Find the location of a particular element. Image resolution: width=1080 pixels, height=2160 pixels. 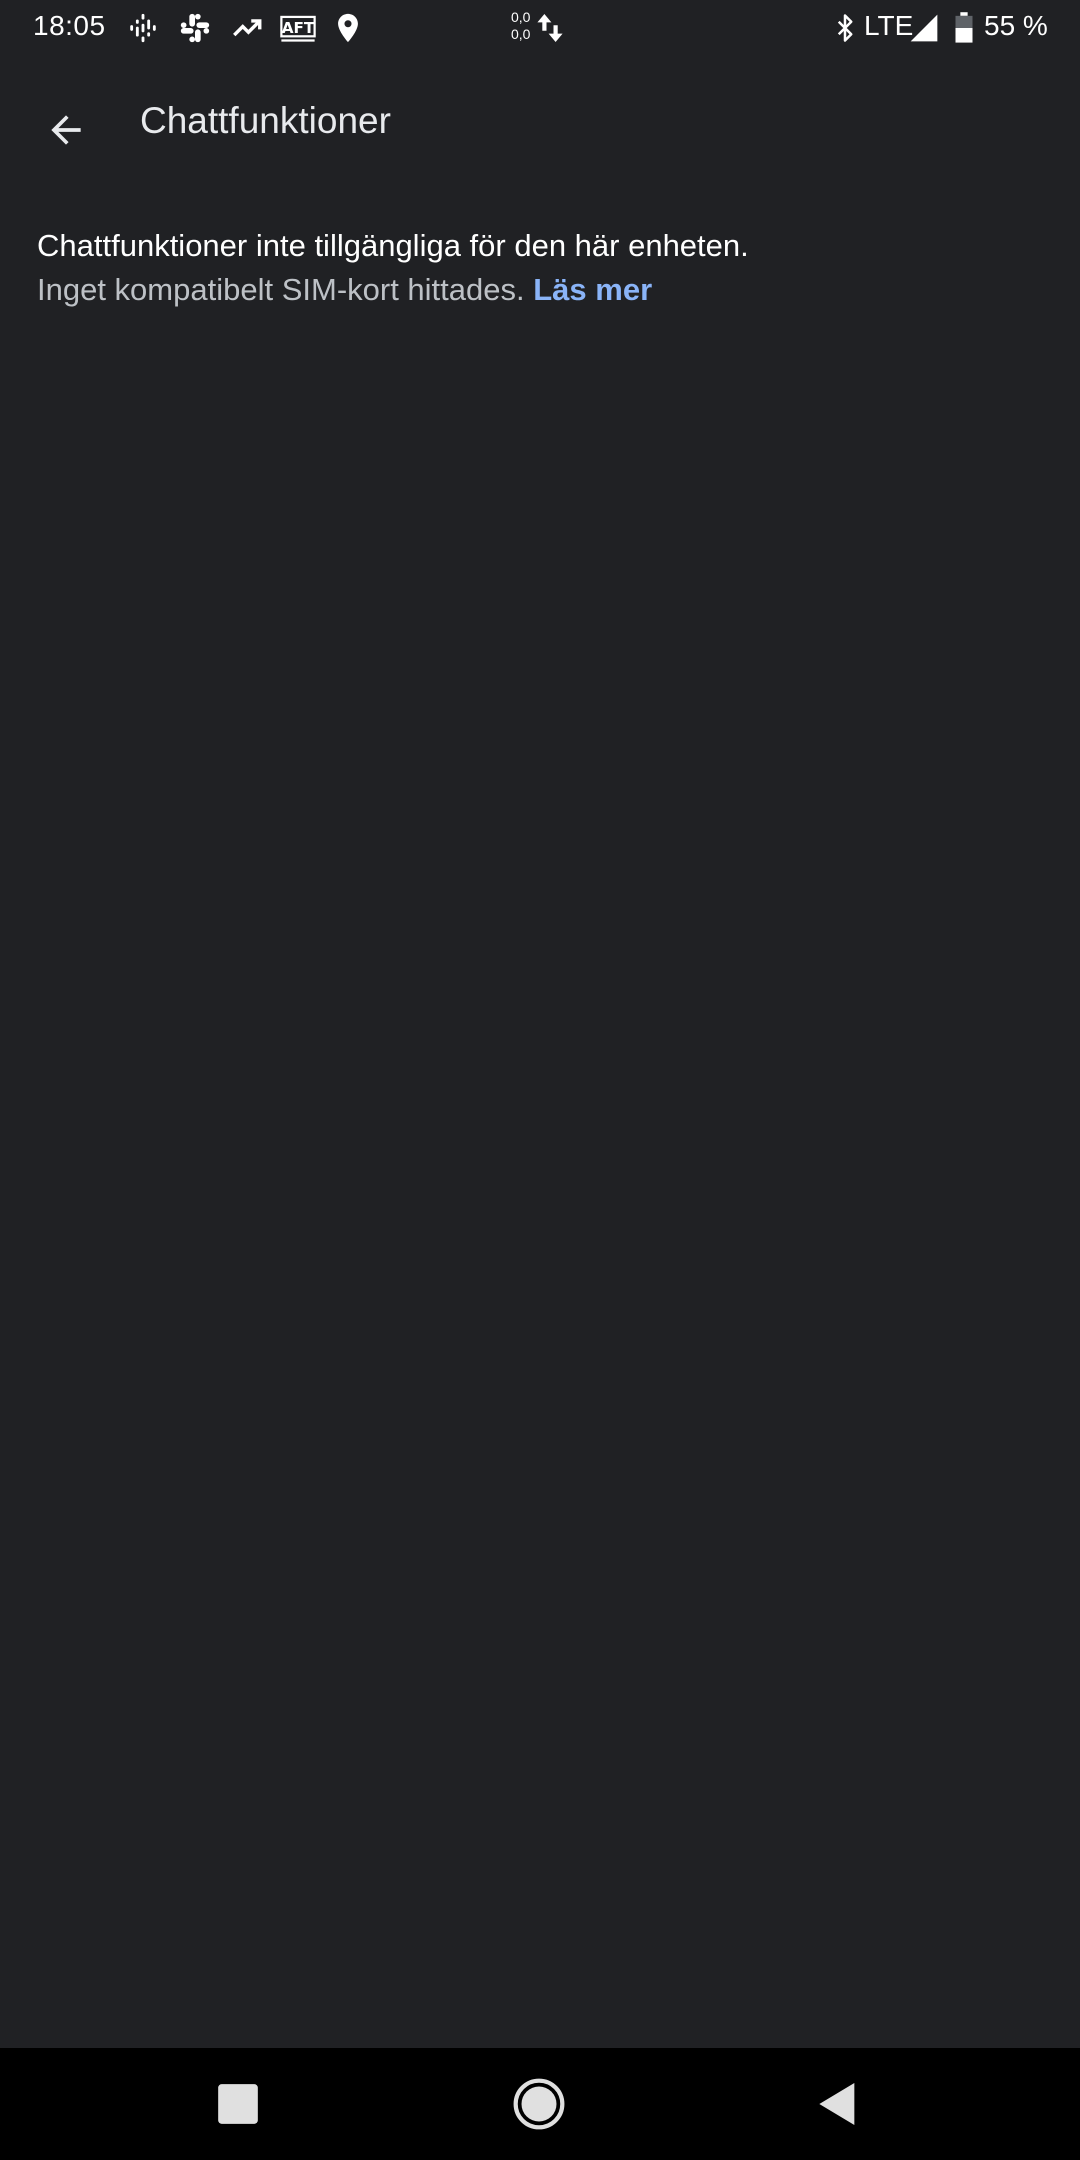

aft-icon: AFT is located at coordinates (298, 28).